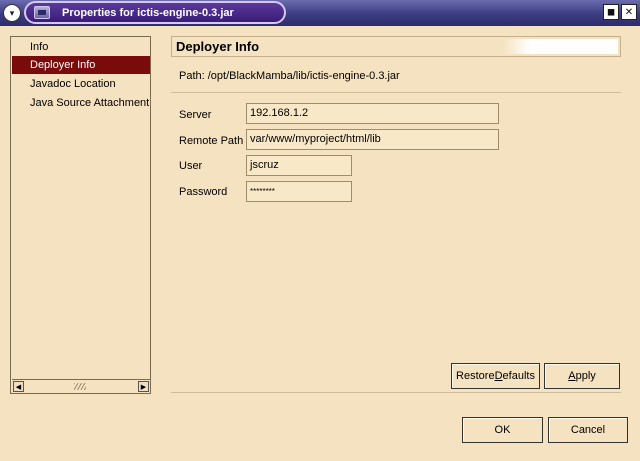 The height and width of the screenshot is (461, 640). Describe the element at coordinates (42, 12) in the screenshot. I see `app-icon` at that location.